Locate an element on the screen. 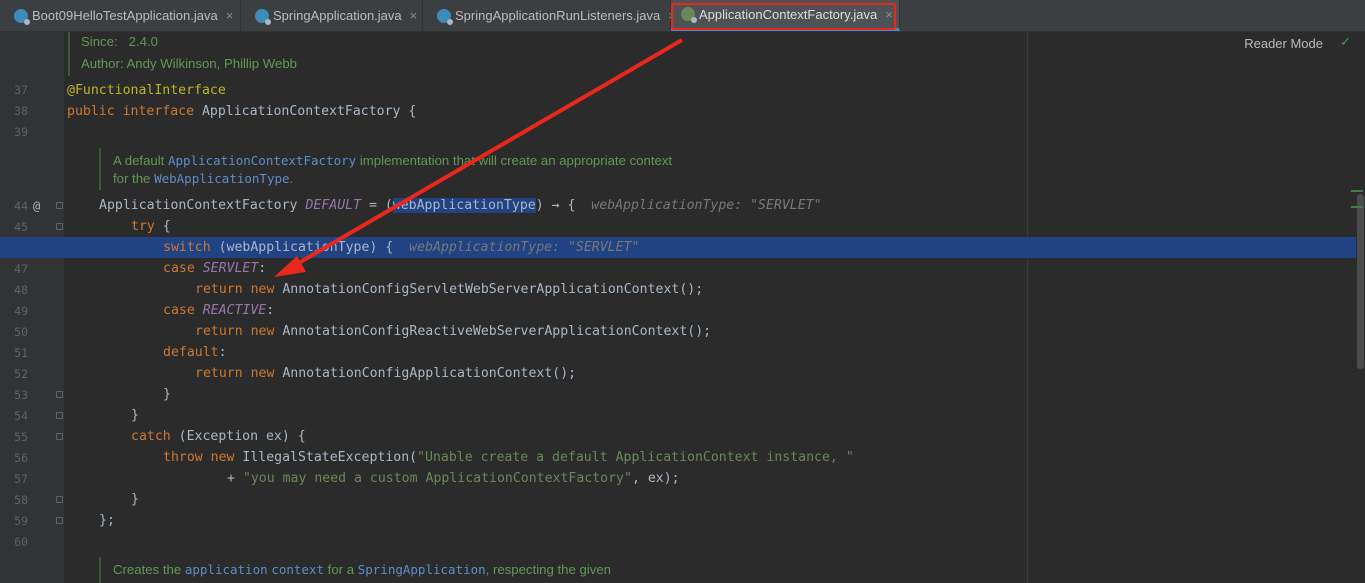 The height and width of the screenshot is (583, 1365). annotation-arrow-overlay is located at coordinates (479, 157).